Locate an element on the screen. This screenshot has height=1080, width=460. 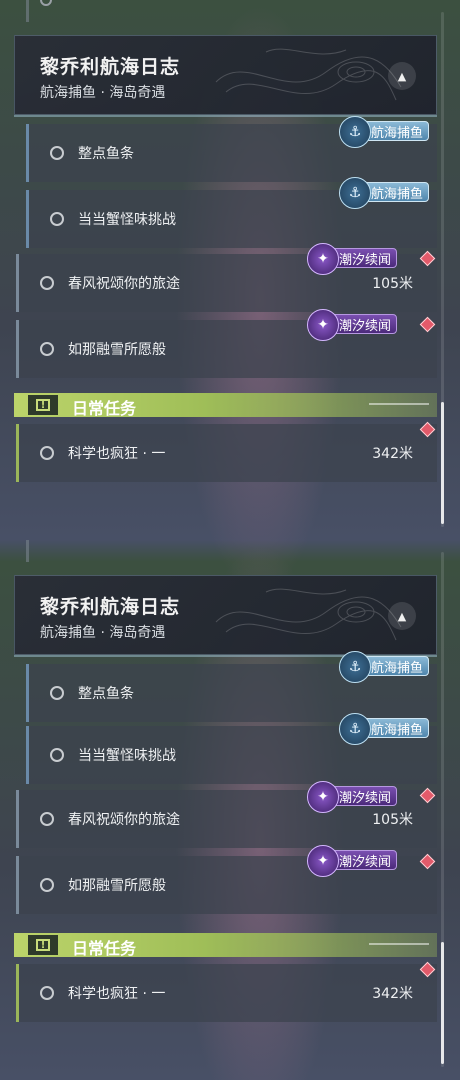
quest-checkbox-partial is located at coordinates (46, 3).